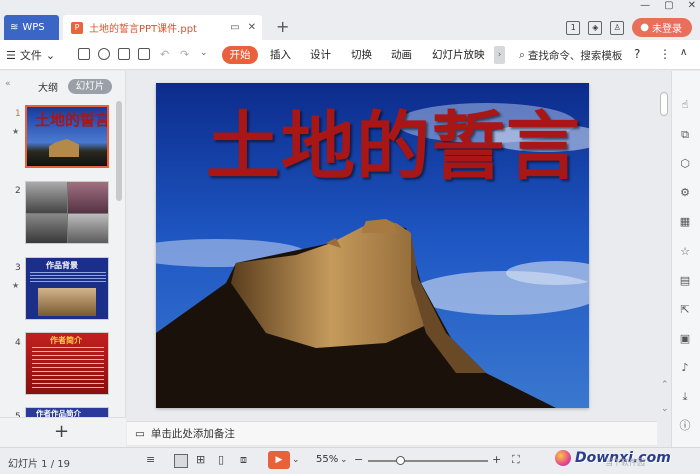 This screenshot has width=700, height=474. I want to click on slide-sorter-icon: ⊞, so click(200, 459).